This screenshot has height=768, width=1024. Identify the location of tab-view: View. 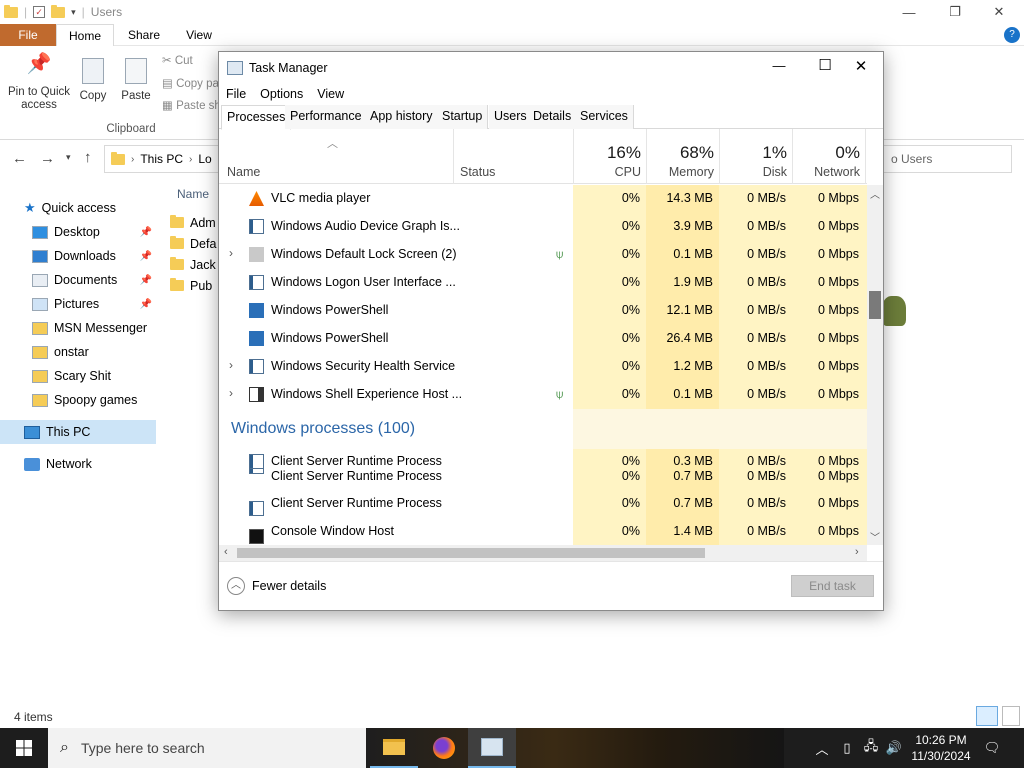
(199, 35).